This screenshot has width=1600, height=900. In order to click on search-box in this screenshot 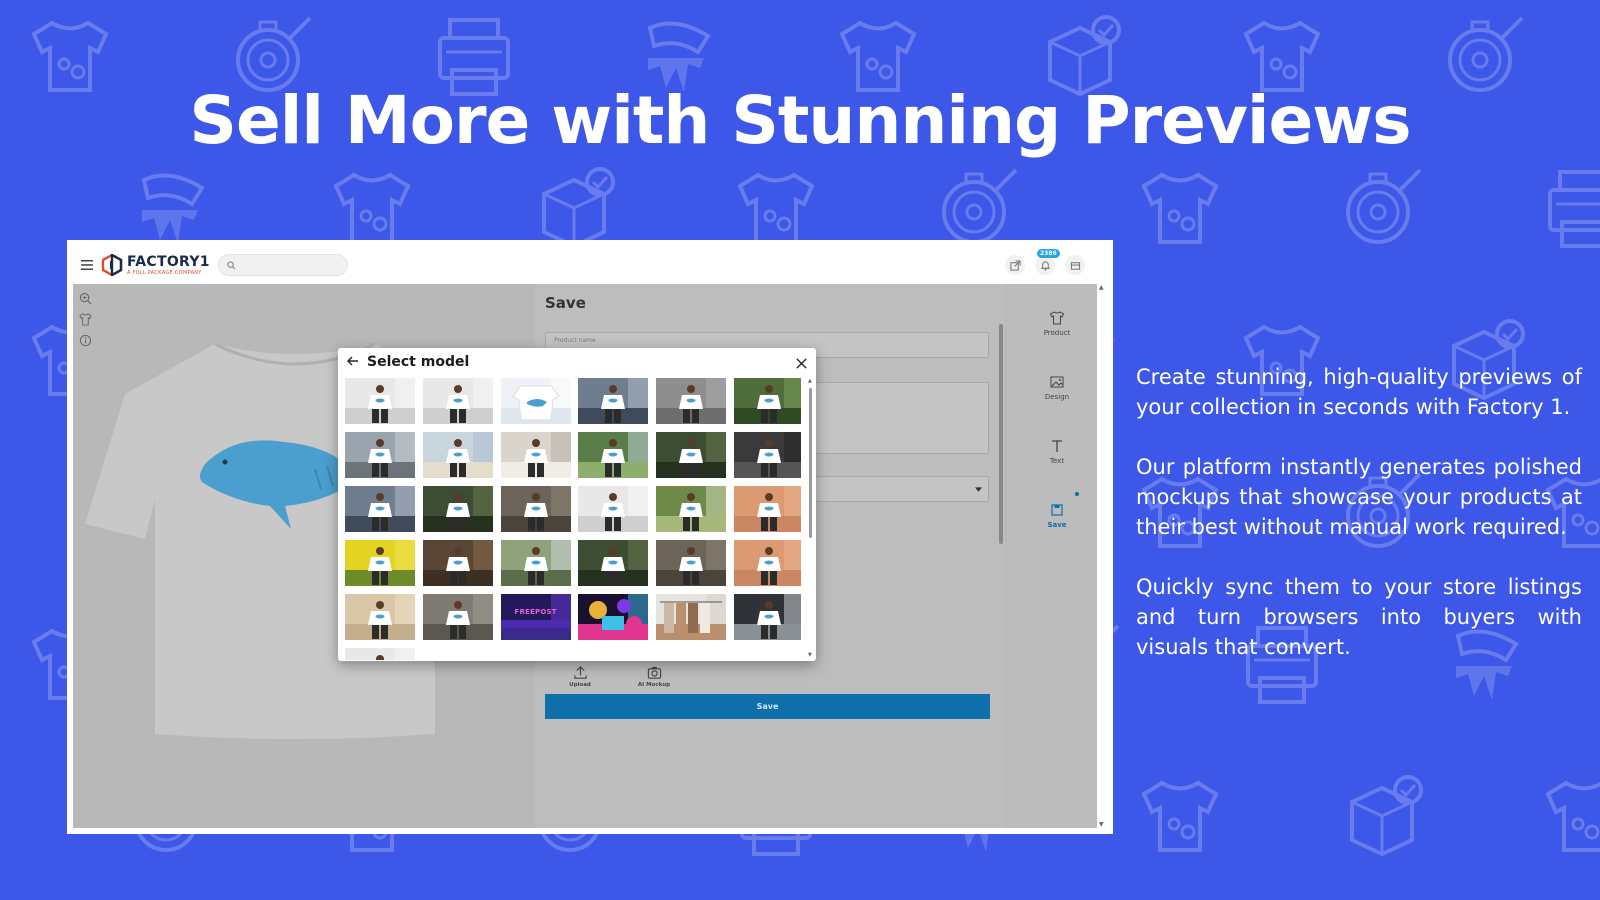, I will do `click(282, 265)`.